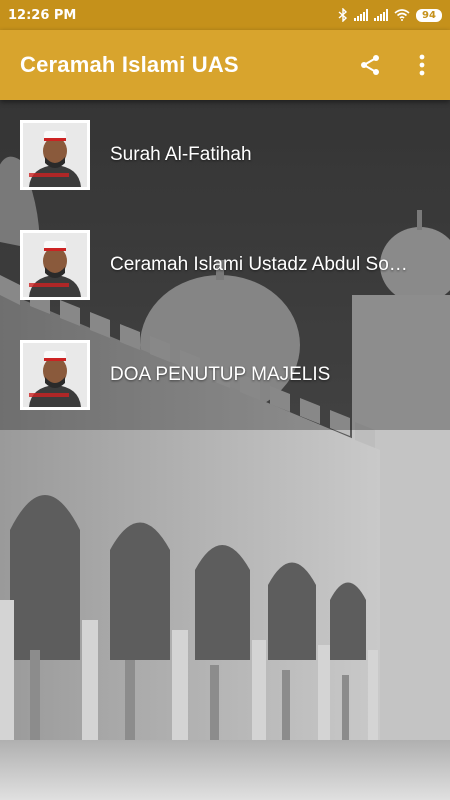 The width and height of the screenshot is (450, 800). I want to click on overflow-menu-button, so click(422, 65).